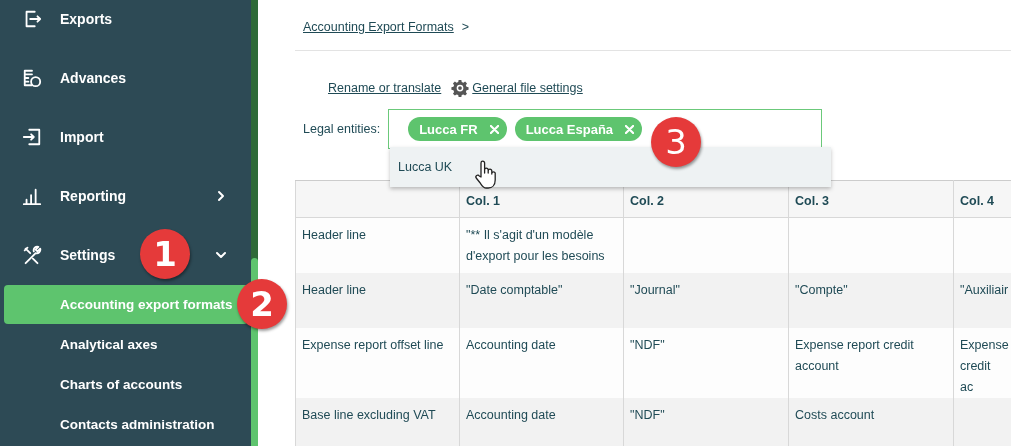 This screenshot has height=446, width=1011. Describe the element at coordinates (676, 142) in the screenshot. I see `step-badge: 3` at that location.